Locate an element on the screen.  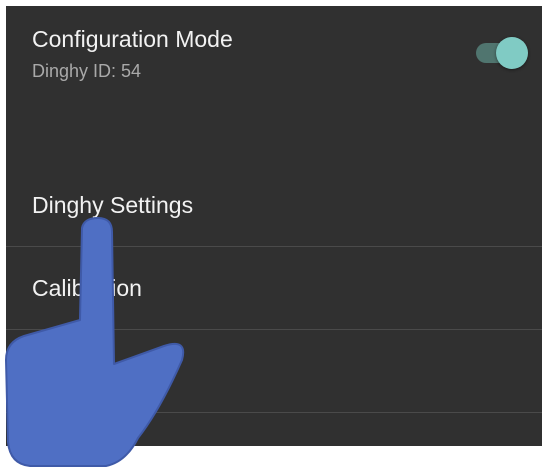
toggle-thumb is located at coordinates (512, 53).